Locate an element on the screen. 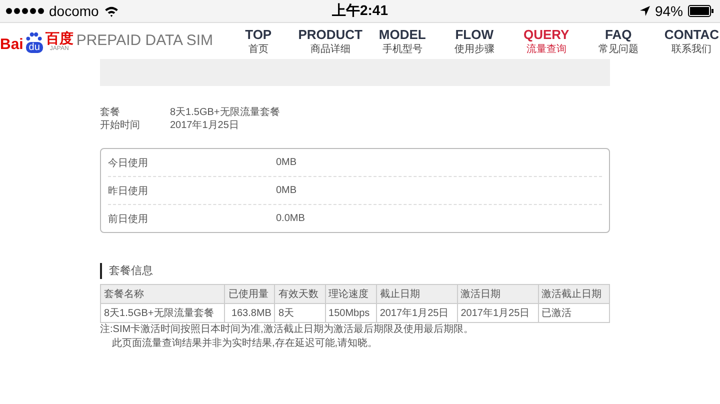  table-cell: 已激活 is located at coordinates (574, 313).